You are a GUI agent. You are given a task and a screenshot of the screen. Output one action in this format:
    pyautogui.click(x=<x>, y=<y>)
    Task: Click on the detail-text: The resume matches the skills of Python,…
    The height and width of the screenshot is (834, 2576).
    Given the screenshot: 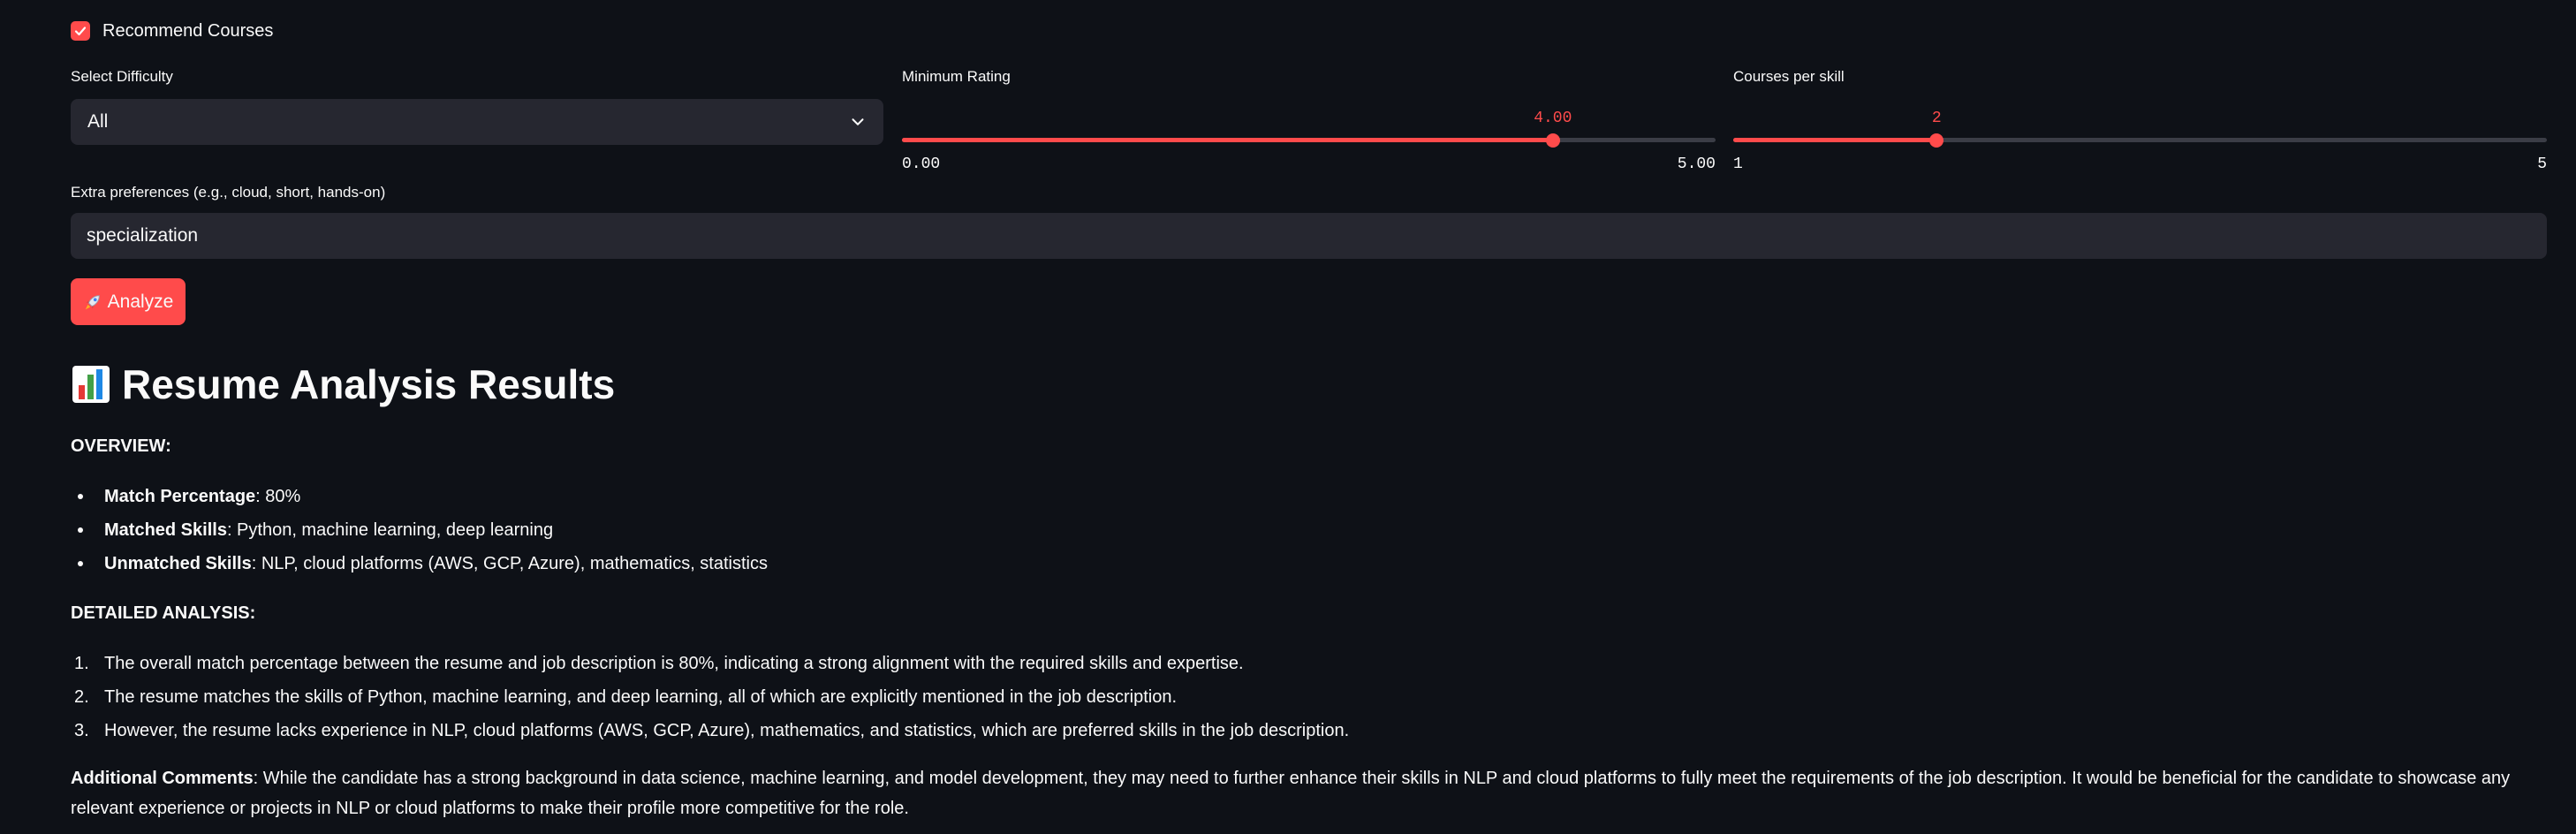 What is the action you would take?
    pyautogui.click(x=641, y=697)
    